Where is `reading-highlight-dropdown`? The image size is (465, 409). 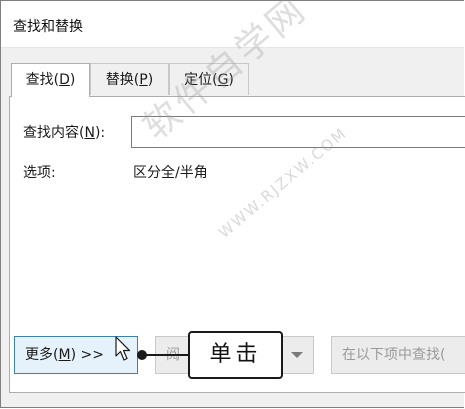 reading-highlight-dropdown is located at coordinates (296, 355).